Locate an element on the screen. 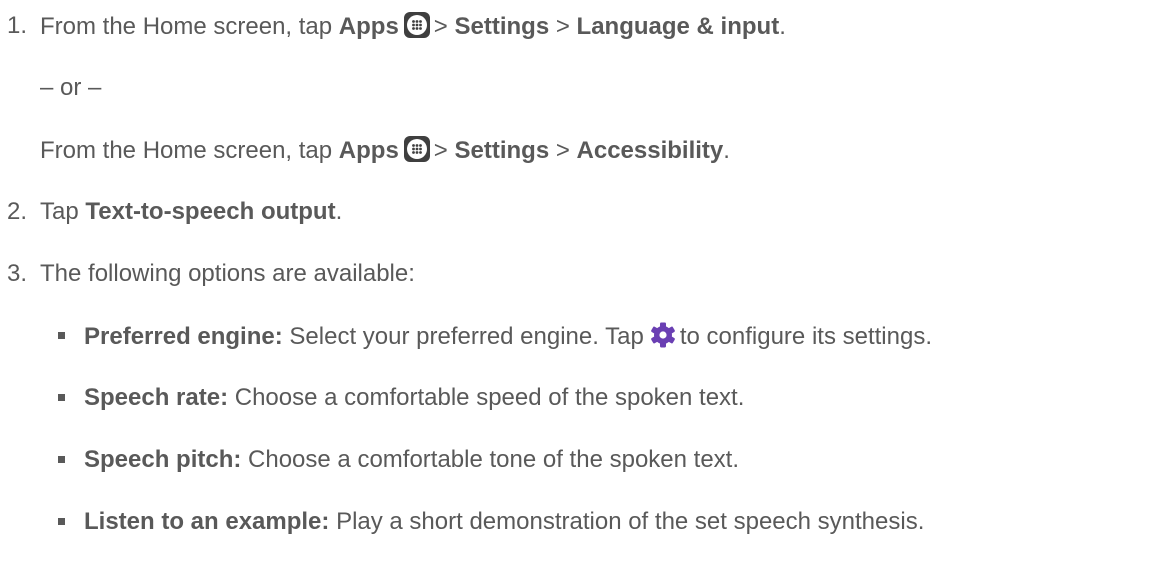 The height and width of the screenshot is (575, 1160). step-text: The following options are available: is located at coordinates (227, 273).